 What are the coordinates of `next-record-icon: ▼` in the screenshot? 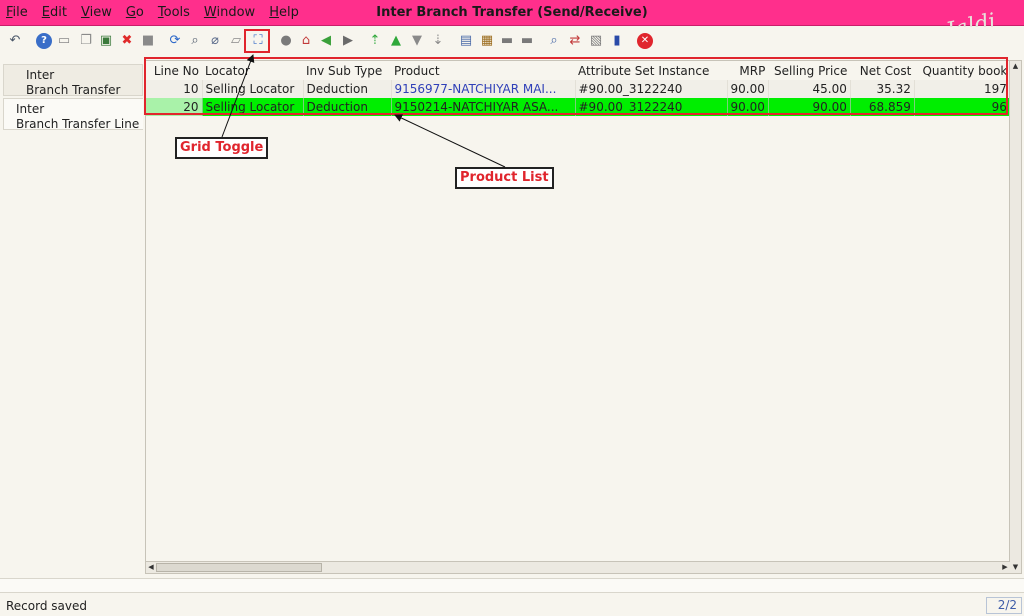 It's located at (417, 41).